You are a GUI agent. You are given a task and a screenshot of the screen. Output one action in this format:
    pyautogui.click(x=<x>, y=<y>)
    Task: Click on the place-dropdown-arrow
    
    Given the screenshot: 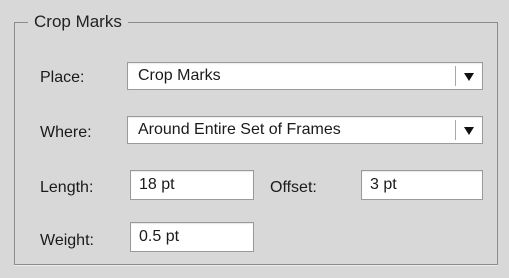 What is the action you would take?
    pyautogui.click(x=468, y=76)
    